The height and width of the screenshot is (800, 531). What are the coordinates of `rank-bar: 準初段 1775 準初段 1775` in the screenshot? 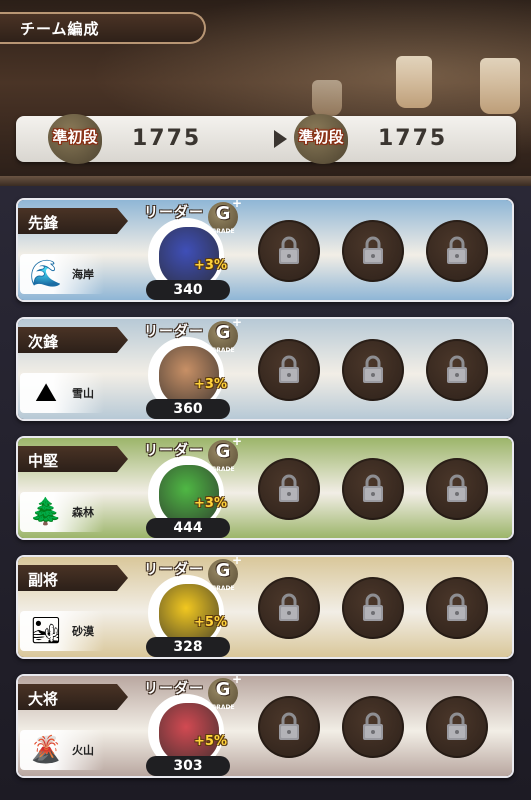 It's located at (266, 139).